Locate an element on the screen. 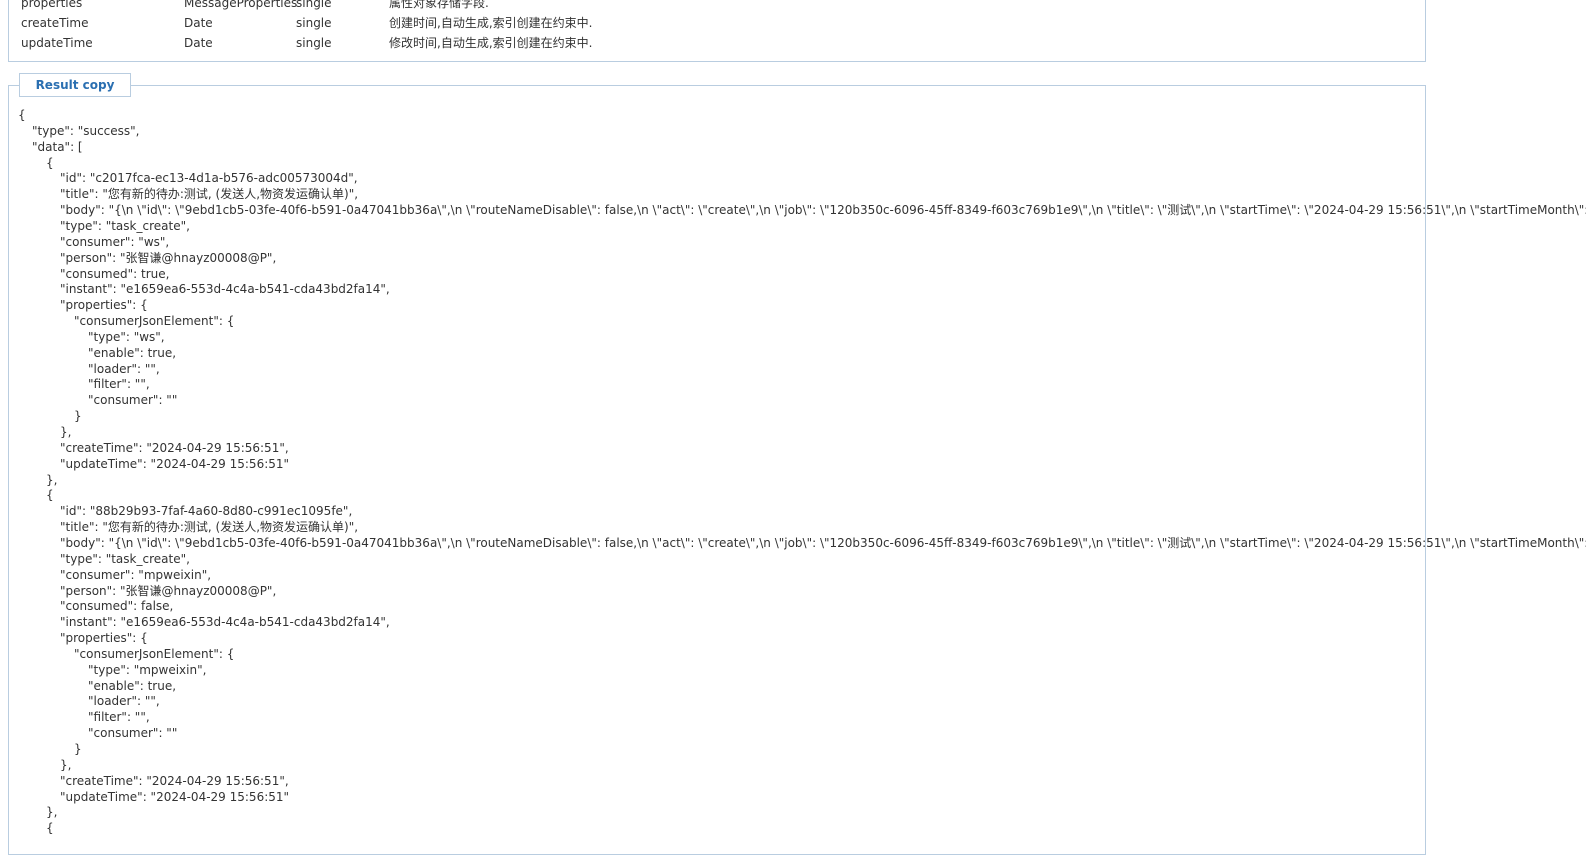 The height and width of the screenshot is (855, 1586). result-copy-button: Result copy is located at coordinates (75, 85).